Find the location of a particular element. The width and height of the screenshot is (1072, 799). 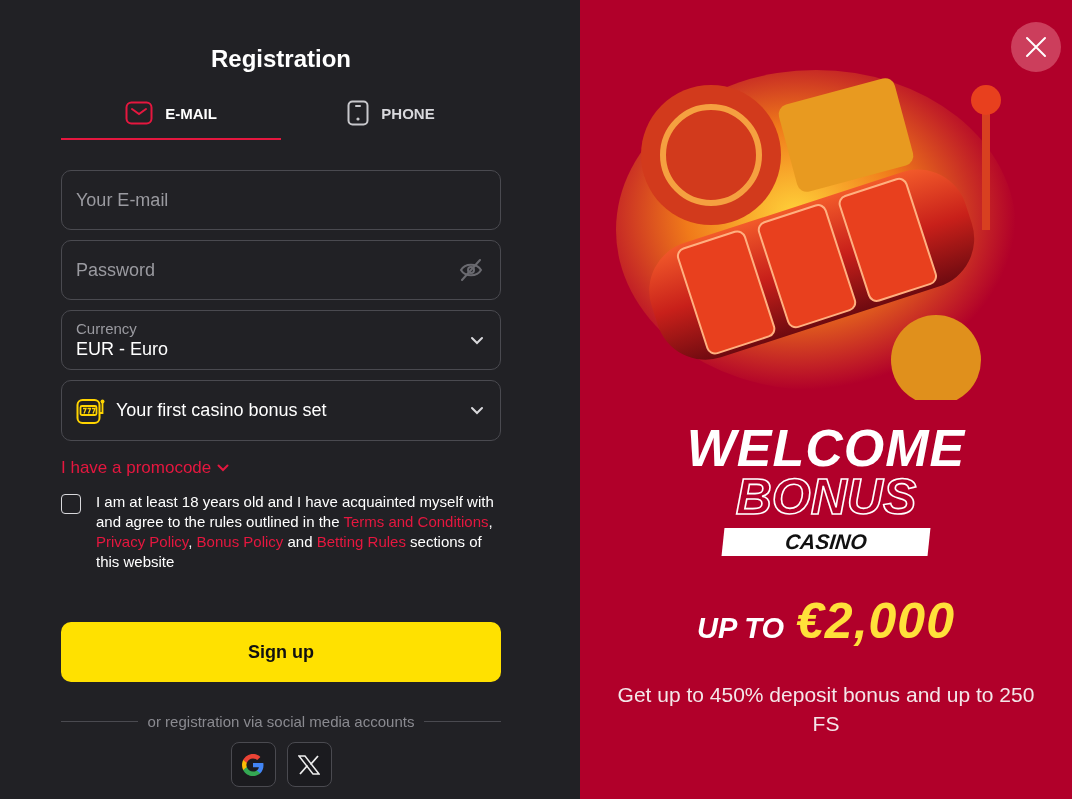

close-button is located at coordinates (1036, 47).